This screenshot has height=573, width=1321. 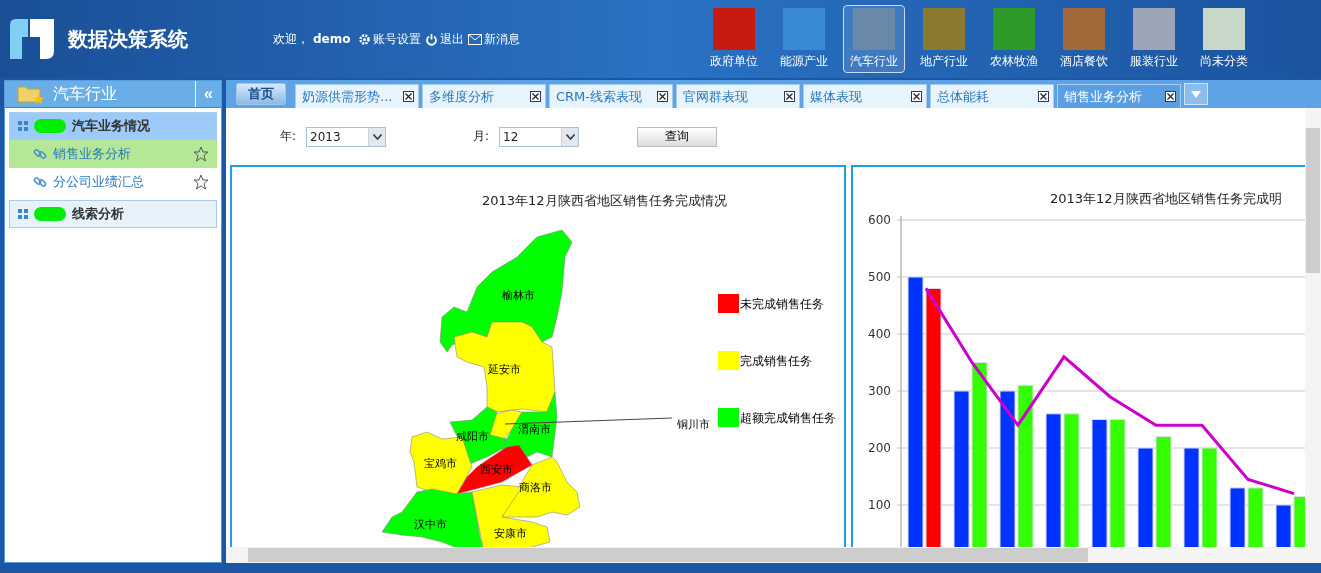 What do you see at coordinates (534, 429) in the screenshot?
I see `region-label: 渭南市` at bounding box center [534, 429].